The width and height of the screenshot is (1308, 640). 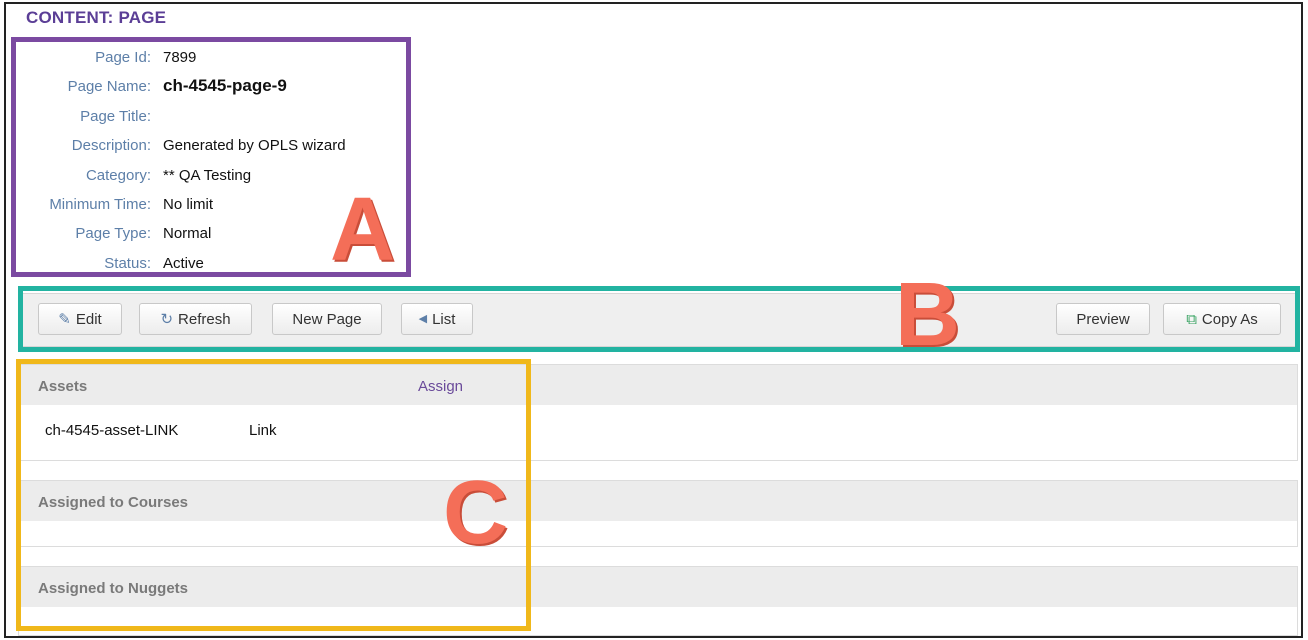 I want to click on annotation-letter-b: B, so click(x=927, y=315).